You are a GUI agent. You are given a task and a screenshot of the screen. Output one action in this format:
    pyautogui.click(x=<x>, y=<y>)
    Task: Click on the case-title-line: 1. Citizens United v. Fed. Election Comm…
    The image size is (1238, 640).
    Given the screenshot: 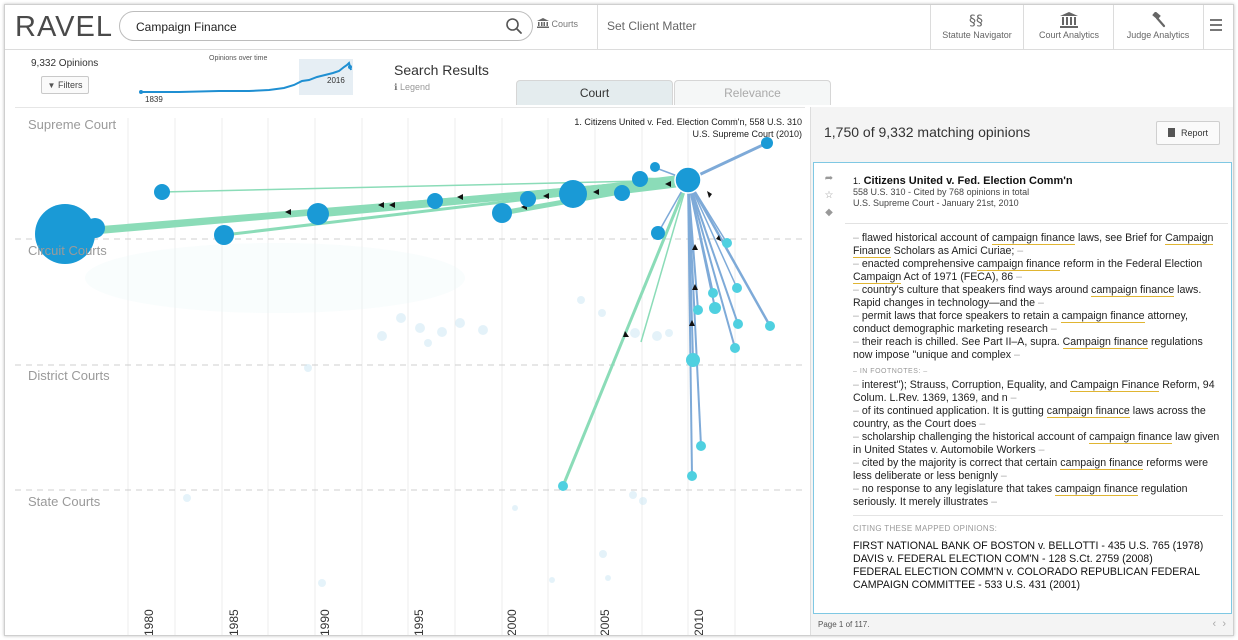 What is the action you would take?
    pyautogui.click(x=1038, y=181)
    